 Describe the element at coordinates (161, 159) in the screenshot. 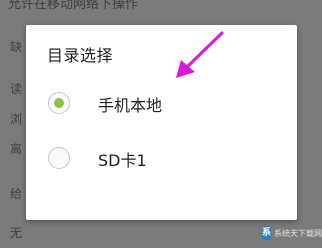

I see `option-sd-card: SD卡1` at that location.